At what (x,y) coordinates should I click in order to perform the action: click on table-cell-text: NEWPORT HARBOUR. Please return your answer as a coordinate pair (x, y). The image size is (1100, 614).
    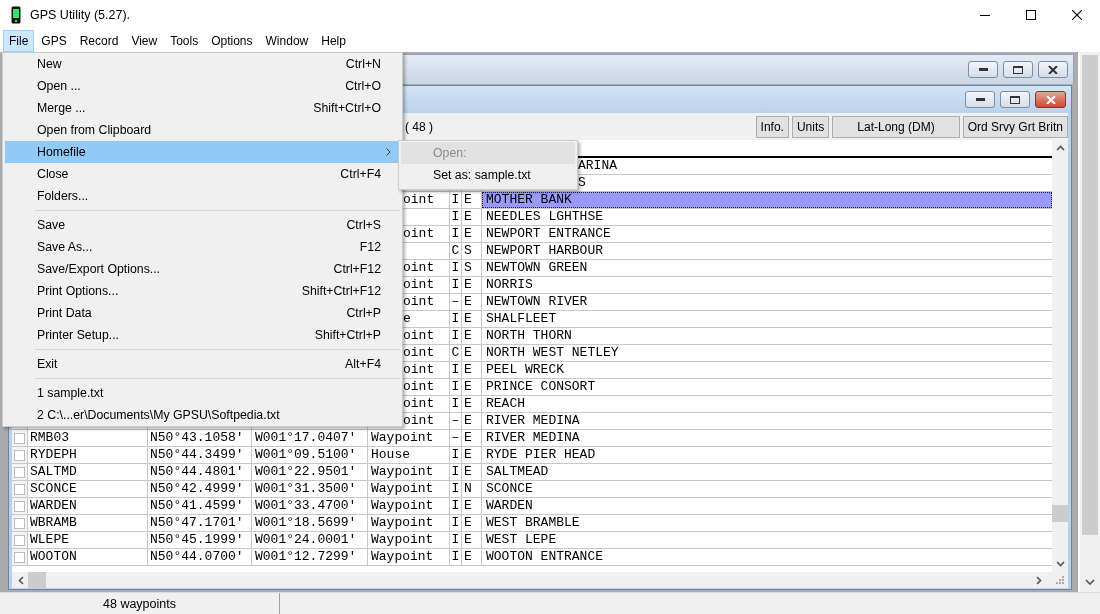
    Looking at the image, I should click on (545, 251).